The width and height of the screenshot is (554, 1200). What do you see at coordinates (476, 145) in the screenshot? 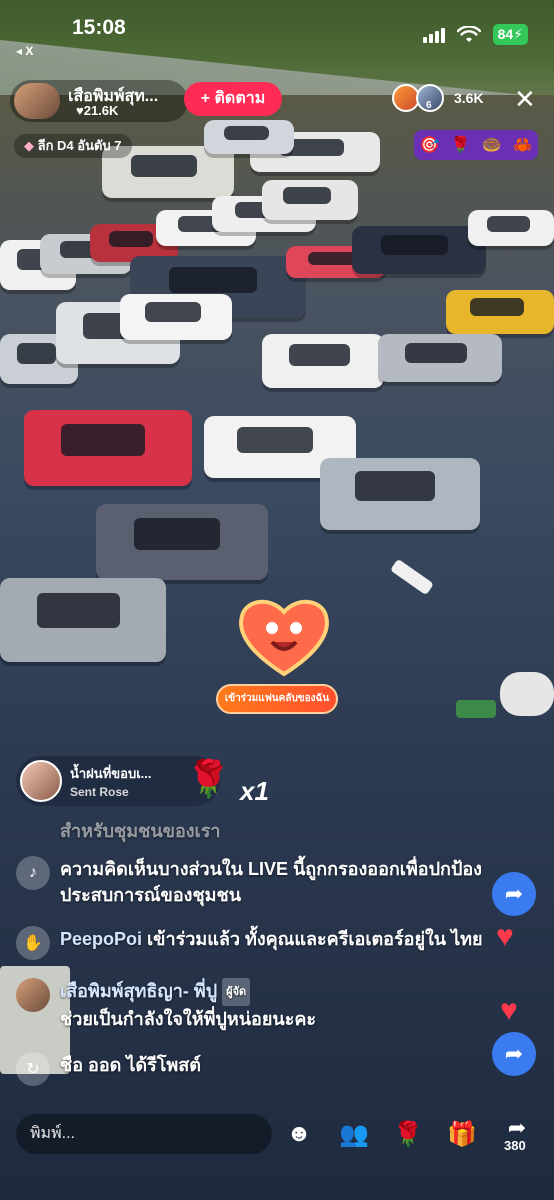
I see `gift-ranking-bar: 🎯 🌹 🍩 🦀` at bounding box center [476, 145].